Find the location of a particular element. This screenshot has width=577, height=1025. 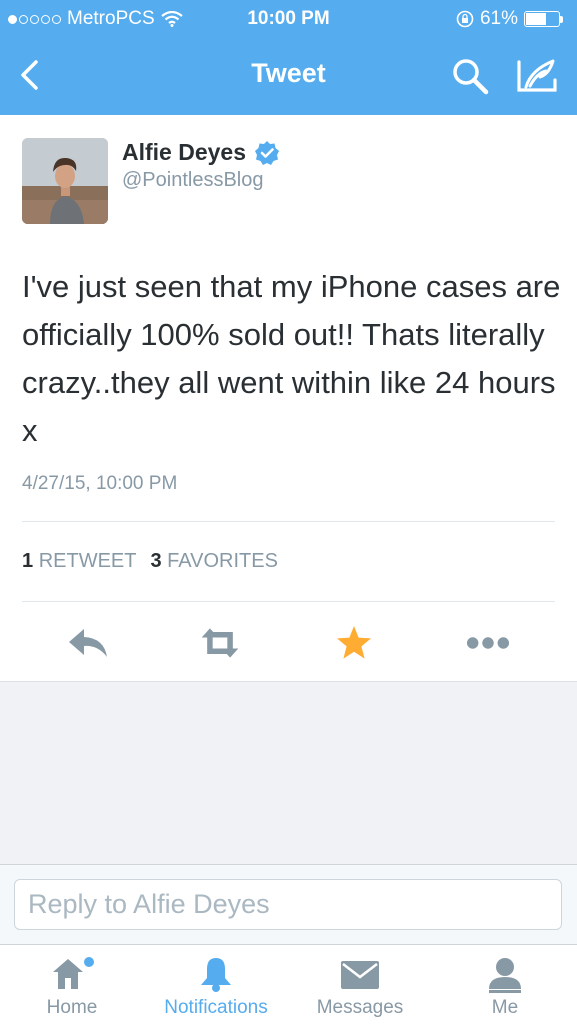

bell-icon is located at coordinates (216, 975).